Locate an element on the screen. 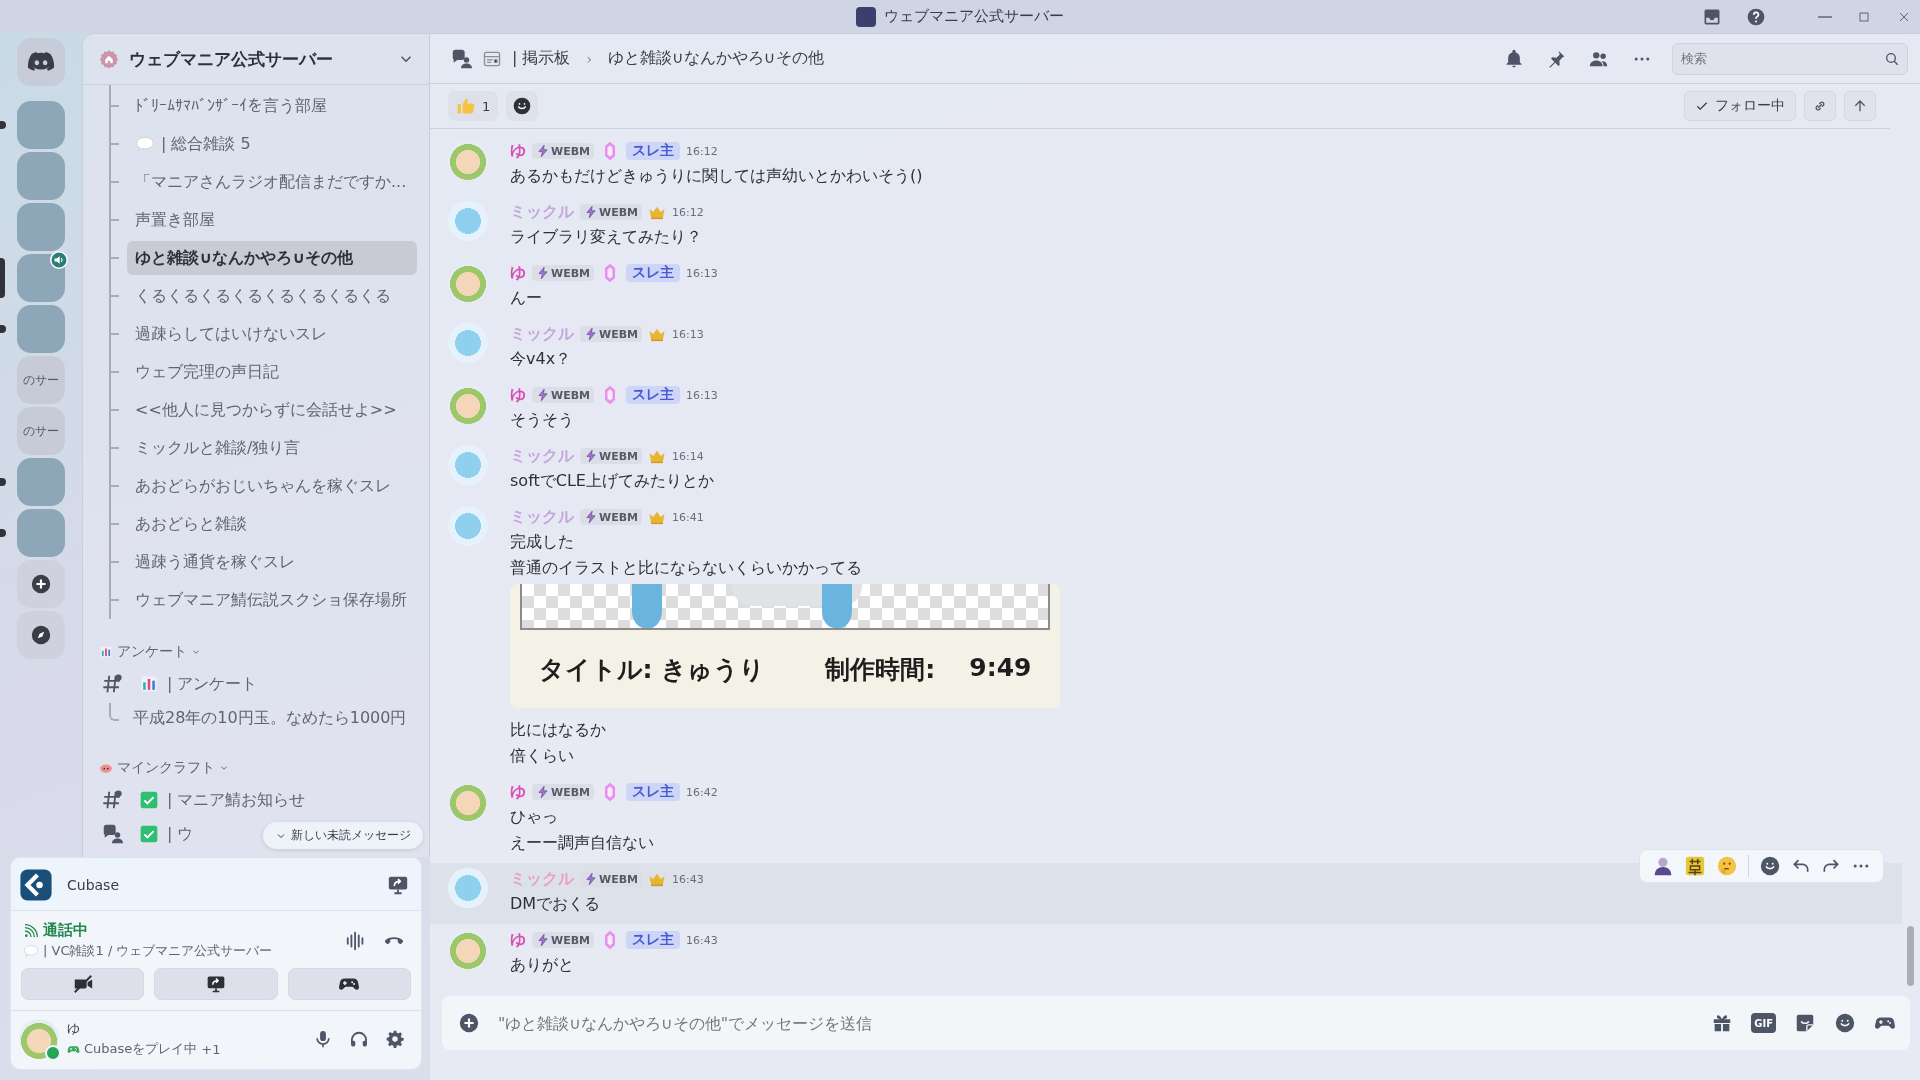  sticker-icon is located at coordinates (1805, 1023).